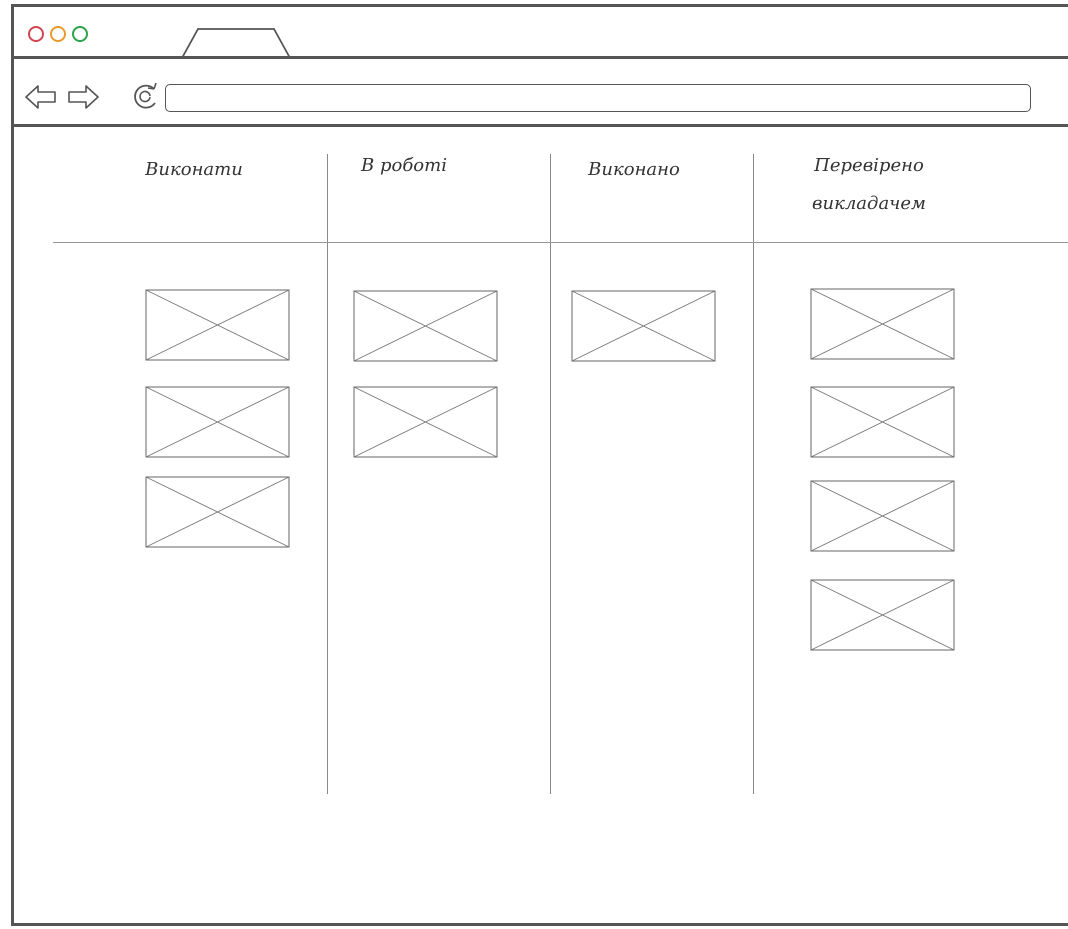 Image resolution: width=1068 pixels, height=929 pixels. What do you see at coordinates (541, 33) in the screenshot?
I see `browser-title-bar` at bounding box center [541, 33].